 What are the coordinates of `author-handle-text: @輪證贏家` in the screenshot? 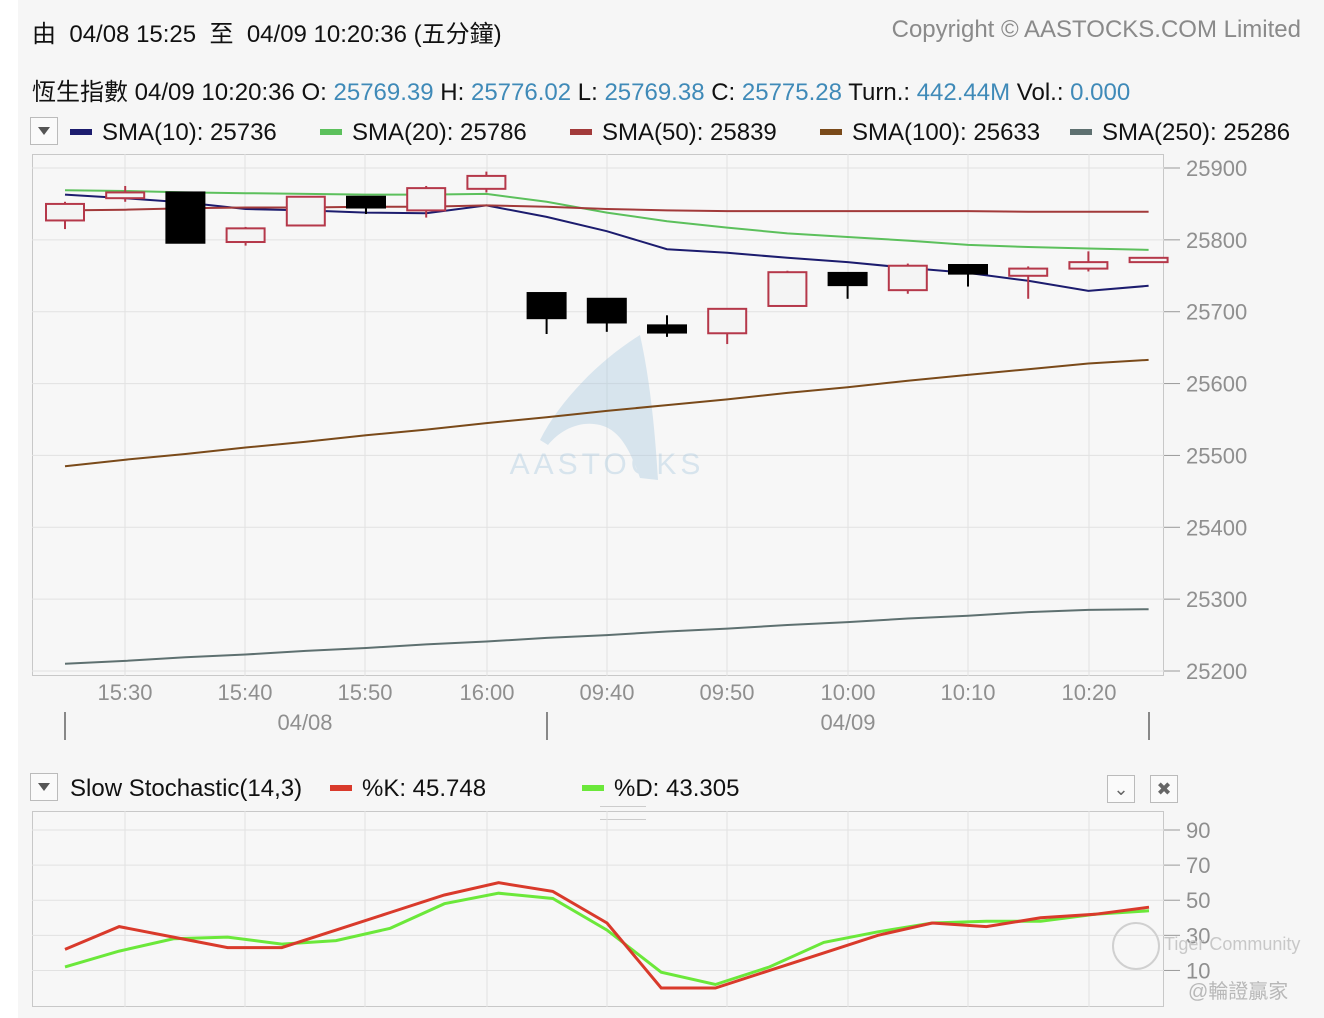 It's located at (1238, 992).